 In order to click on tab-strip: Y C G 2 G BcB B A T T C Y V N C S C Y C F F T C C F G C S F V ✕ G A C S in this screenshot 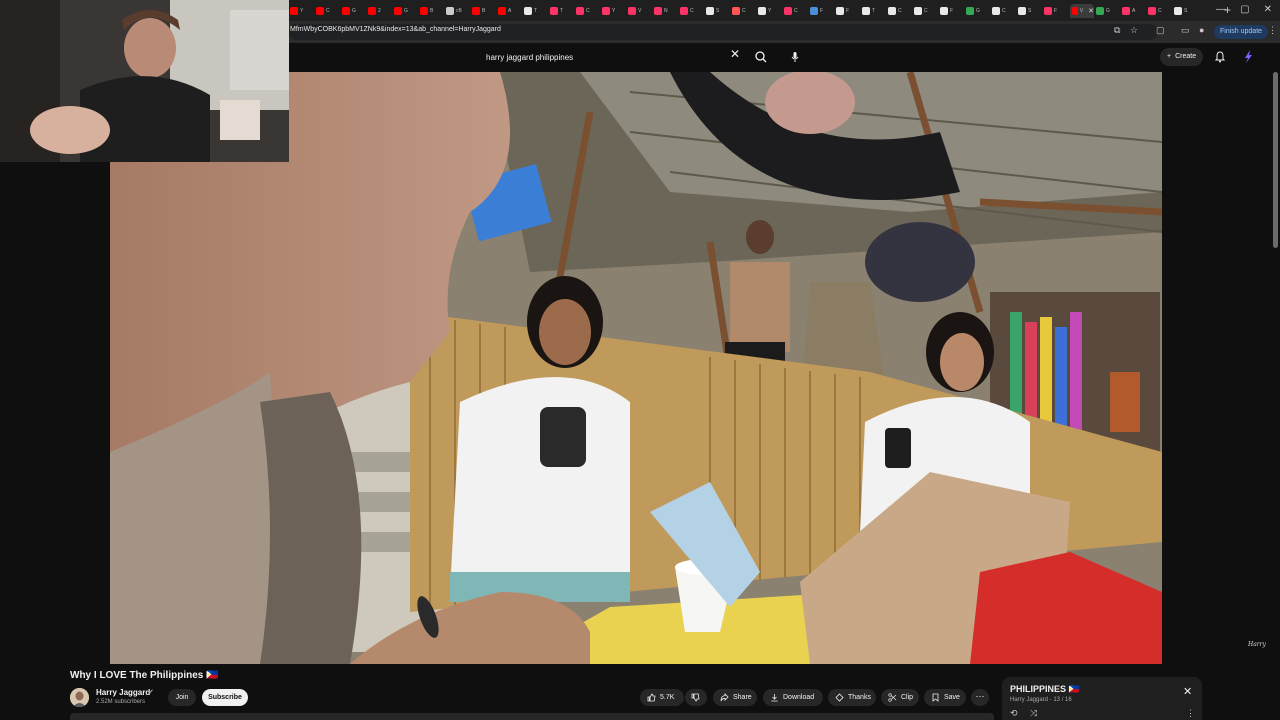, I will do `click(744, 11)`.